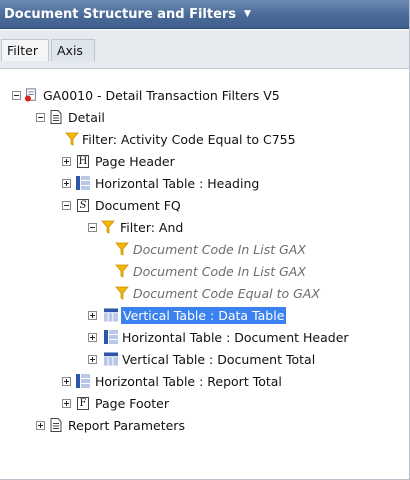 The image size is (410, 480). I want to click on header-section-icon: H, so click(83, 161).